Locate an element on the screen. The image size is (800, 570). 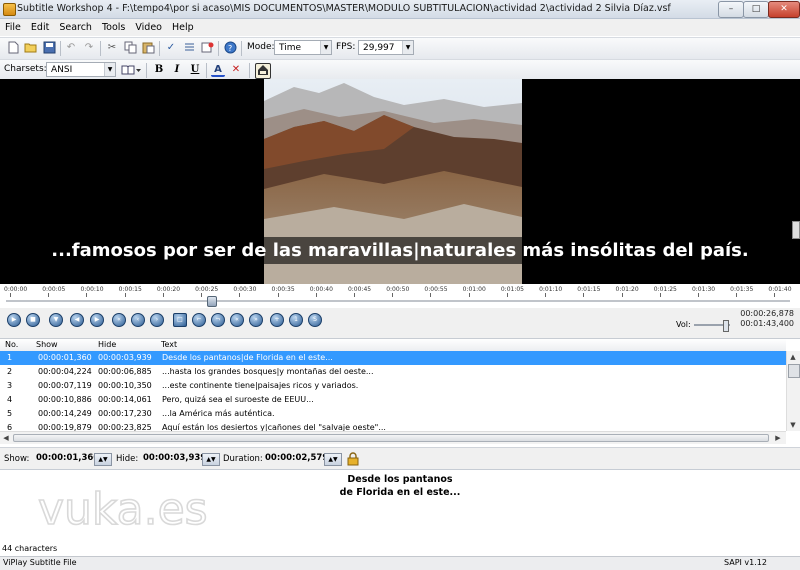
menu-help: Help is located at coordinates (183, 27).